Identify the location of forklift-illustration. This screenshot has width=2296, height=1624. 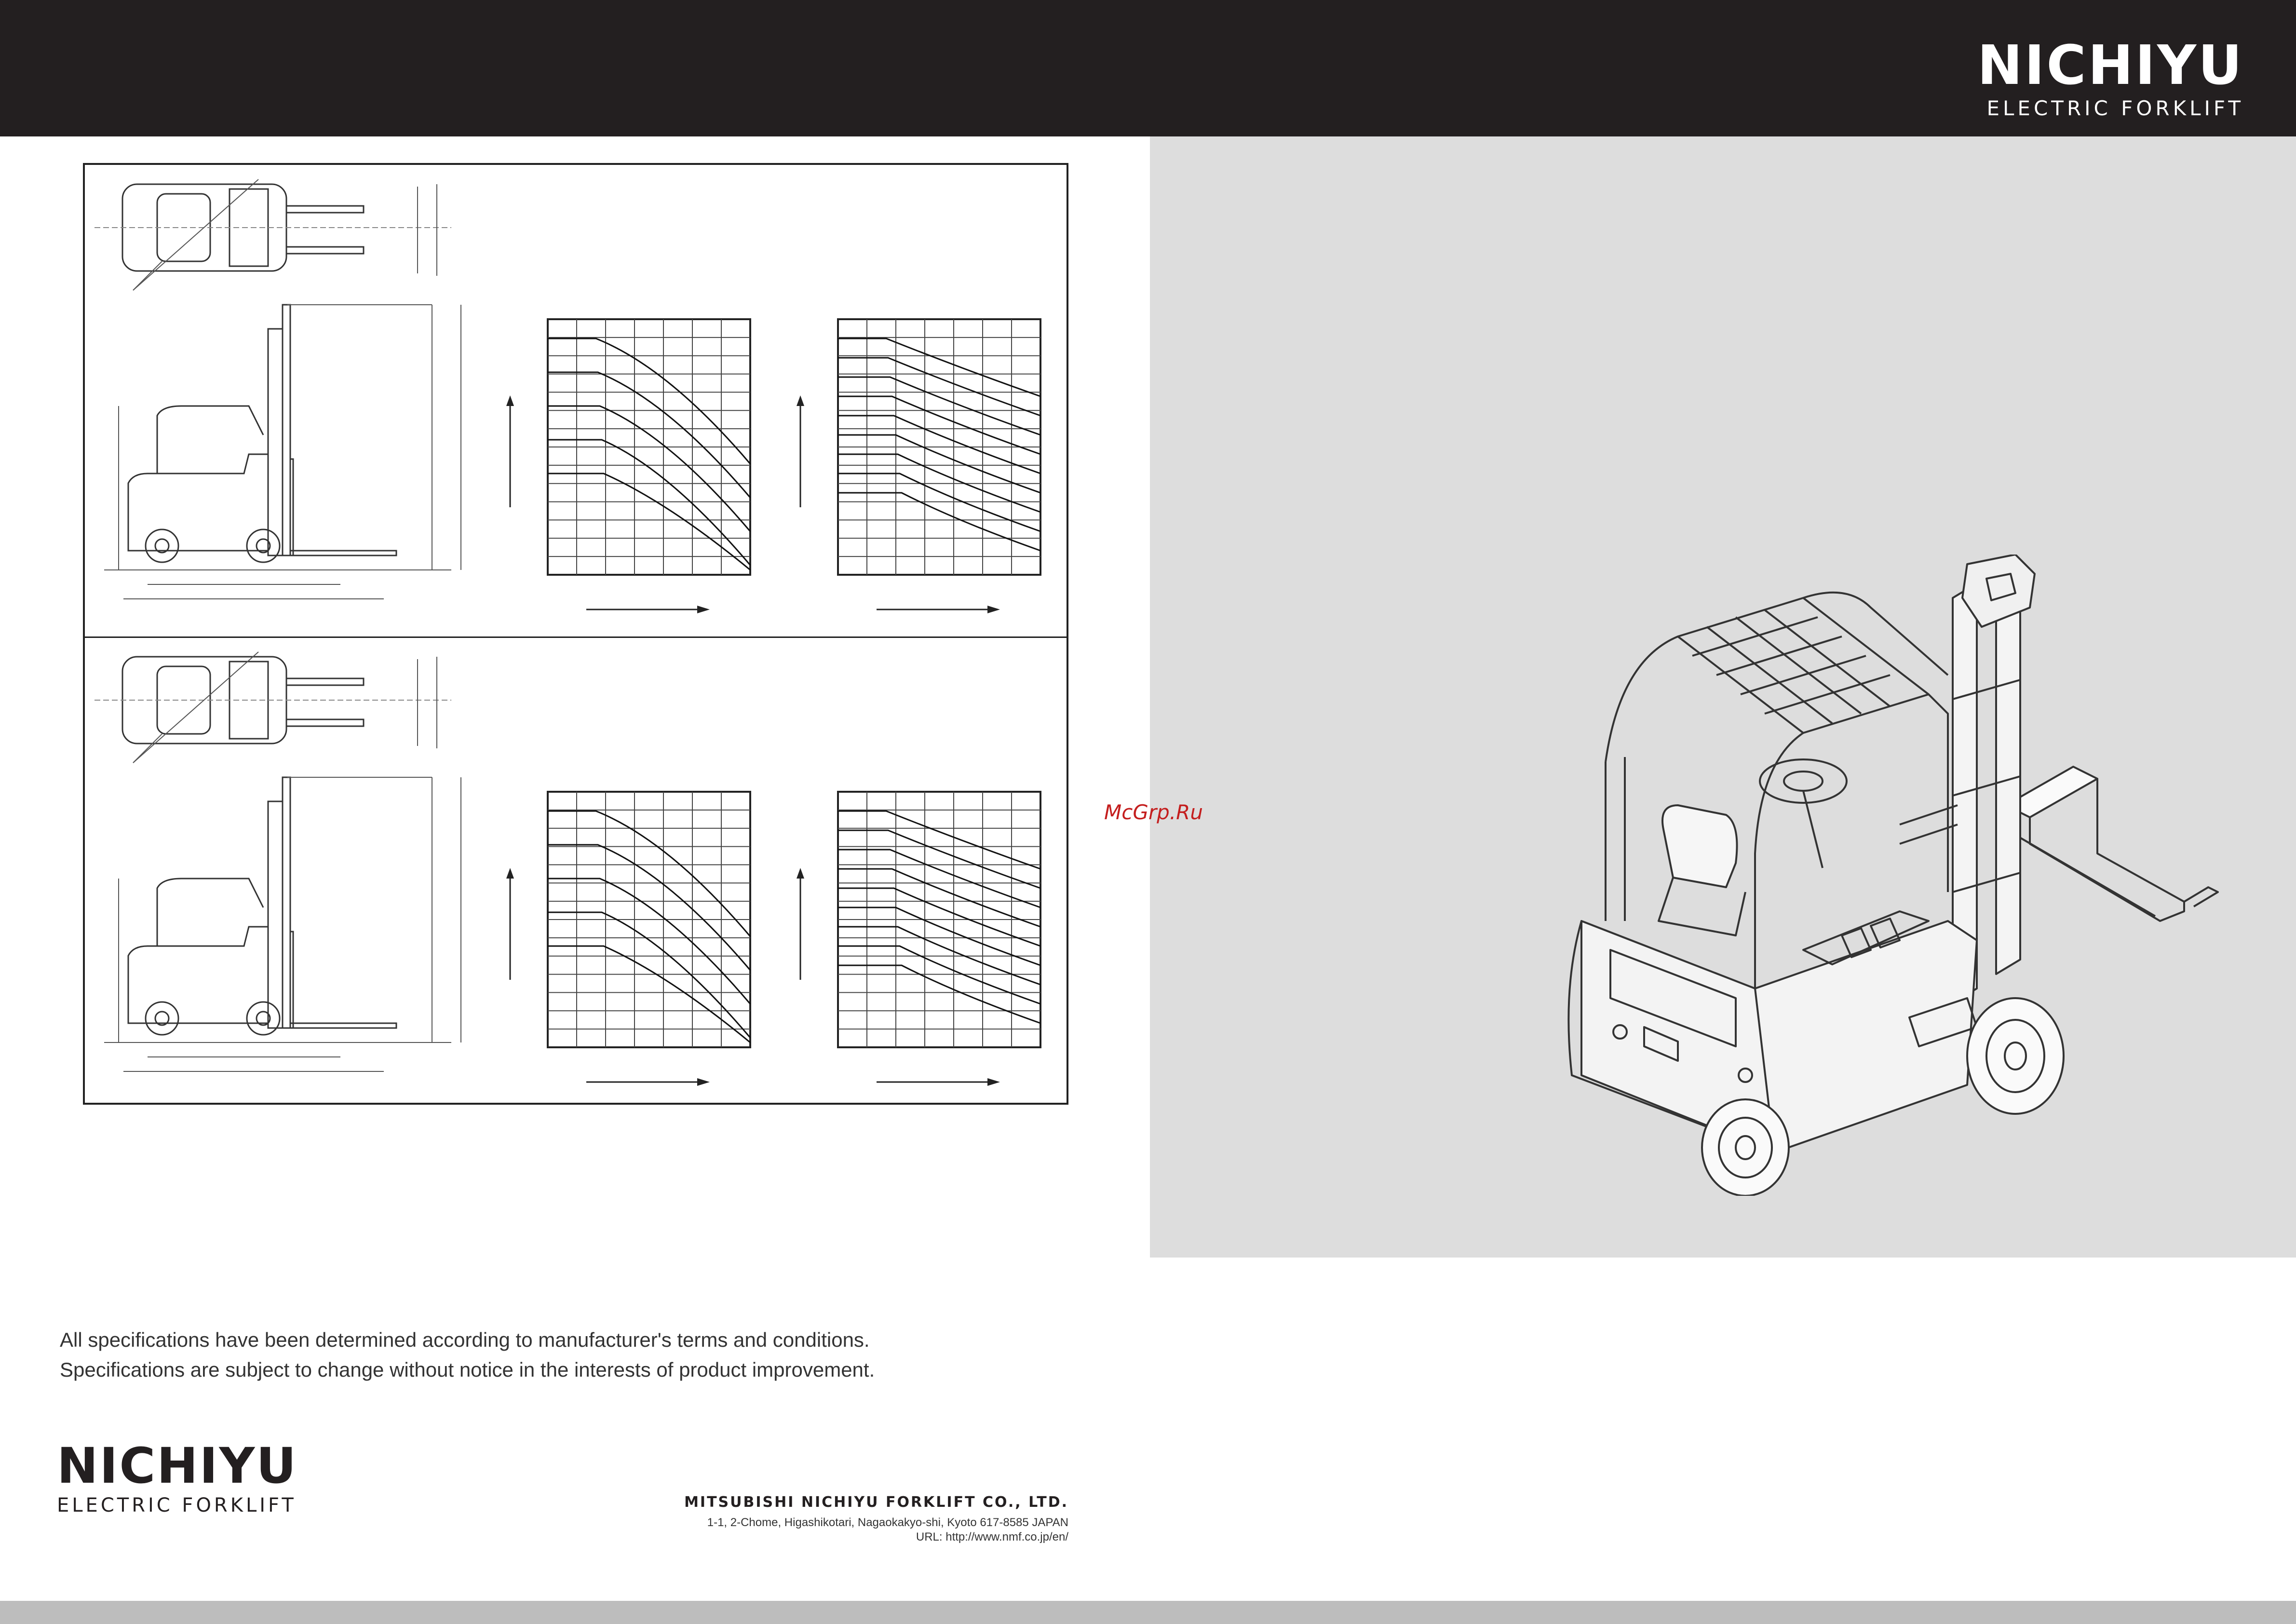
(1893, 875).